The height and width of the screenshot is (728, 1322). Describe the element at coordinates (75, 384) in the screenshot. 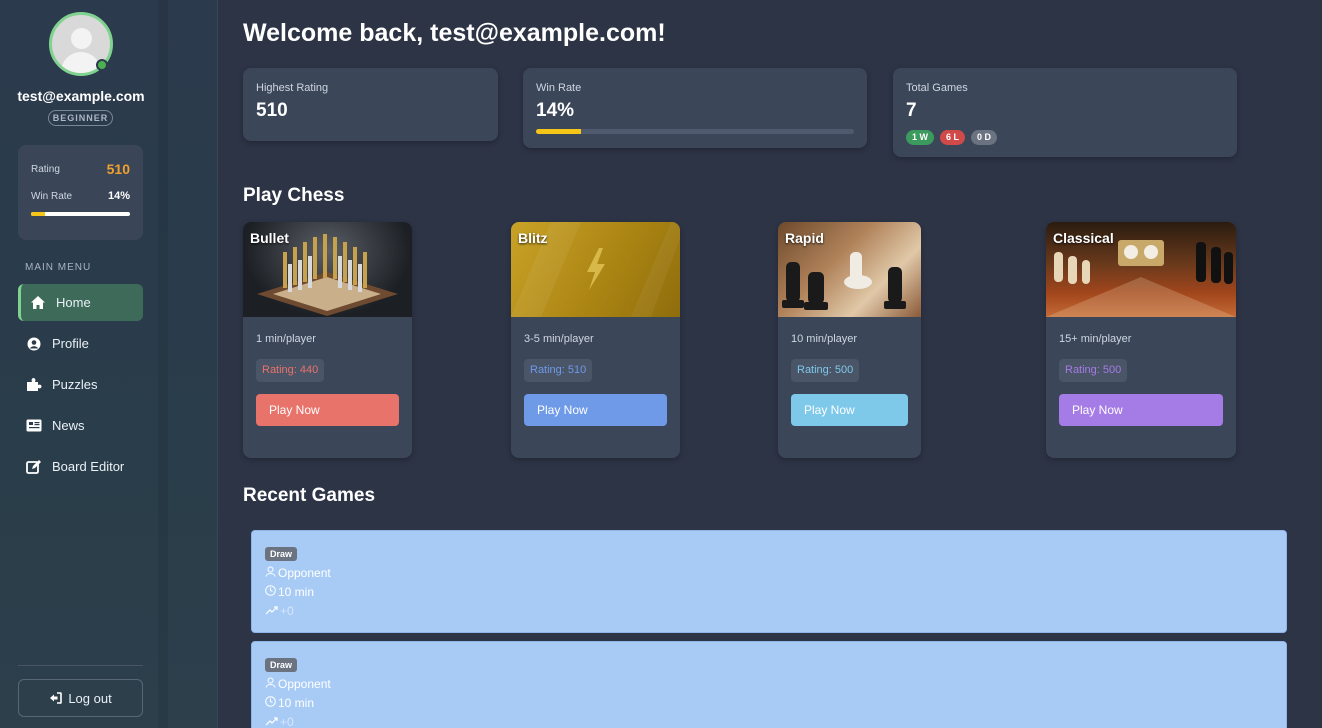

I see `menu-item-label: Puzzles` at that location.